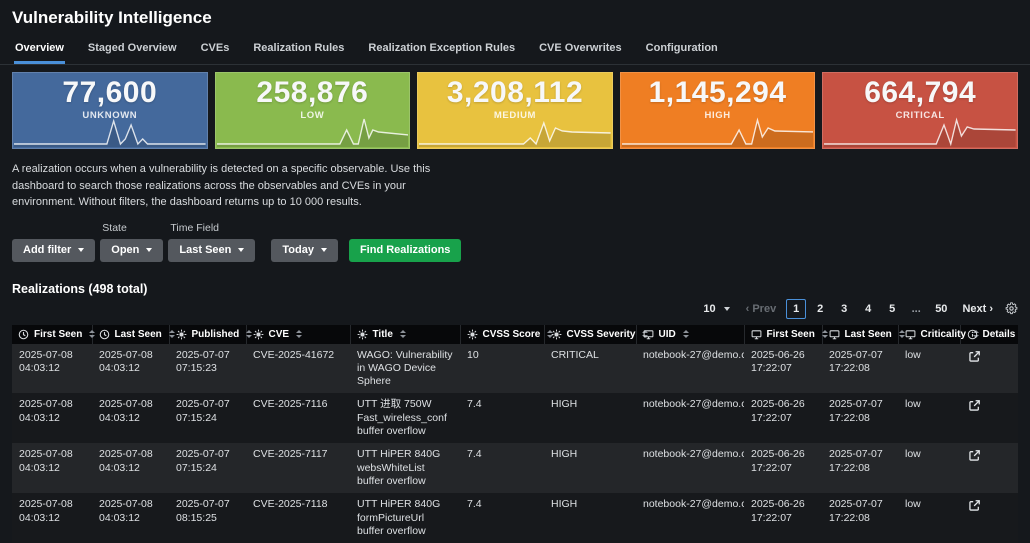 Image resolution: width=1030 pixels, height=543 pixels. I want to click on virus-icon, so click(362, 334).